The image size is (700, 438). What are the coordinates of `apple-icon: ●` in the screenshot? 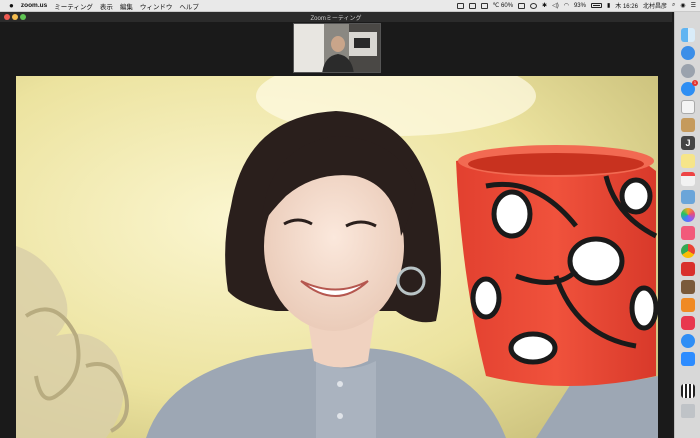 It's located at (11, 5).